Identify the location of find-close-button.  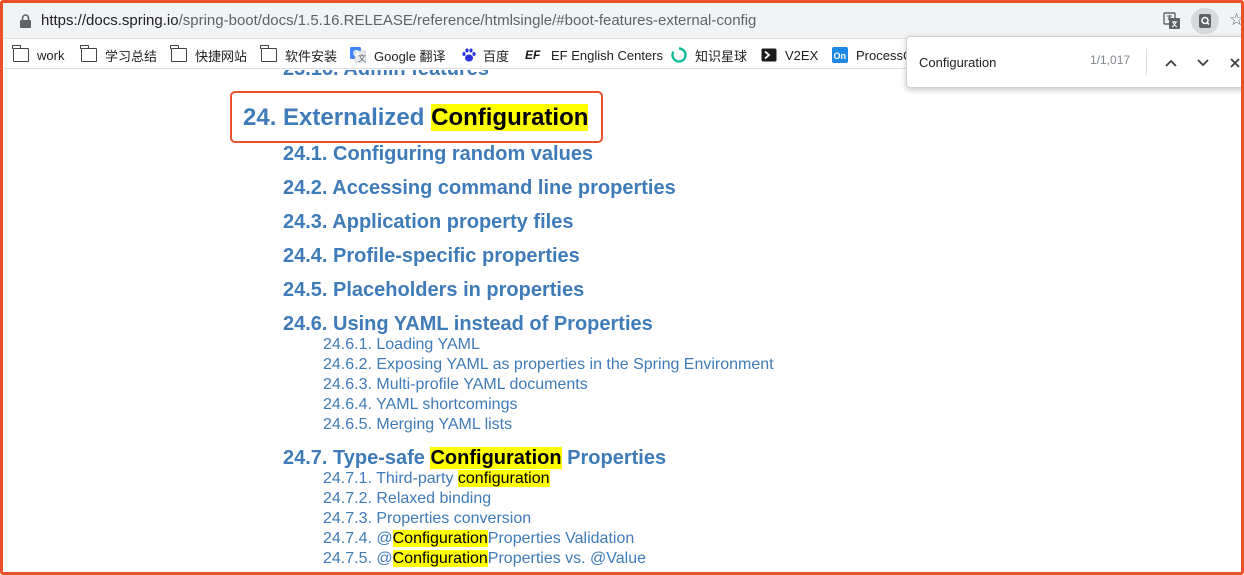
(1232, 63).